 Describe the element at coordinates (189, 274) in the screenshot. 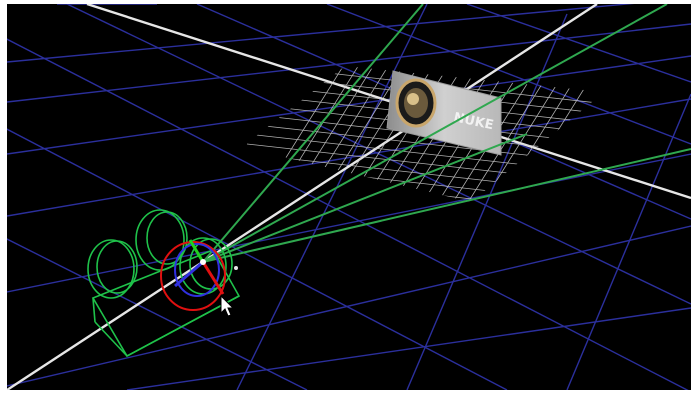

I see `gizmo-axis-z` at that location.